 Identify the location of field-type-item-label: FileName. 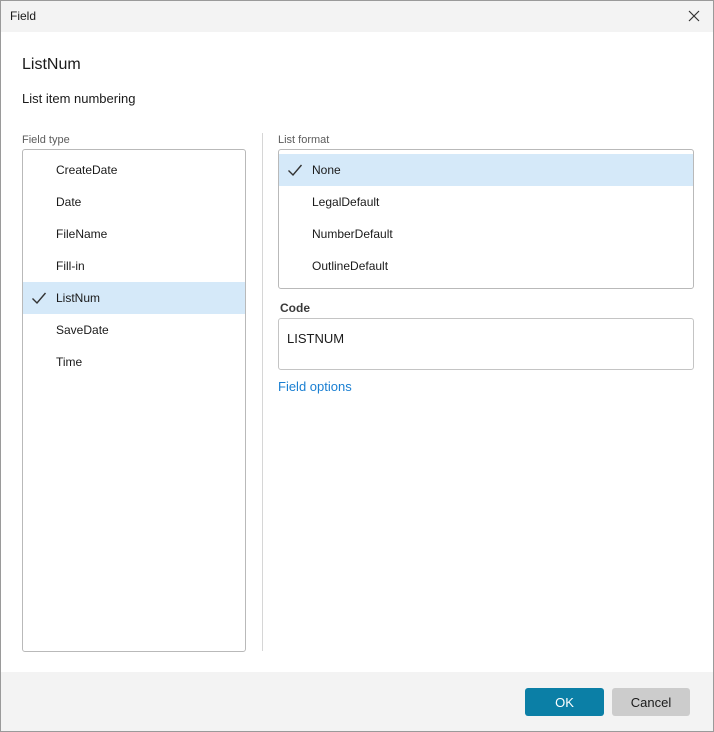
(82, 234).